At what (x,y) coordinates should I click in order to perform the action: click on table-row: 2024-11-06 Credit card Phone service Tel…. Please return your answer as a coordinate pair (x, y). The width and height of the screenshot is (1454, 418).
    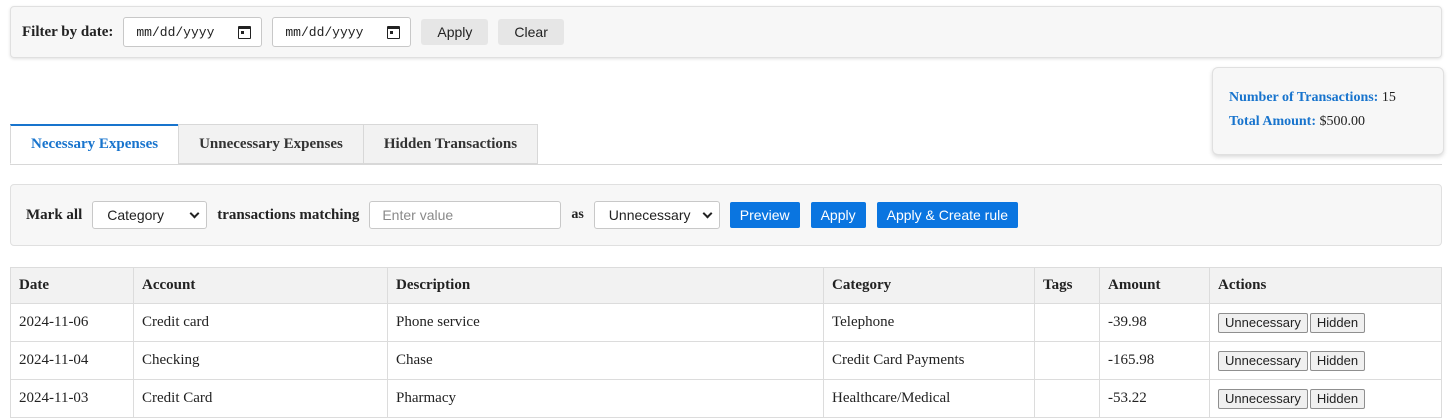
    Looking at the image, I should click on (726, 322).